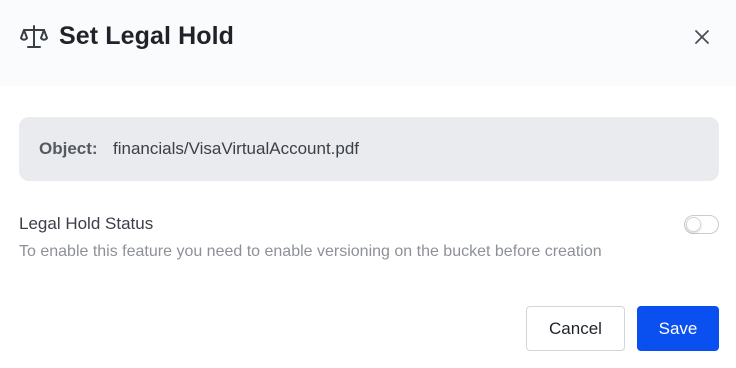 This screenshot has width=736, height=368. Describe the element at coordinates (86, 223) in the screenshot. I see `legal-hold-status-label: Legal Hold Status` at that location.